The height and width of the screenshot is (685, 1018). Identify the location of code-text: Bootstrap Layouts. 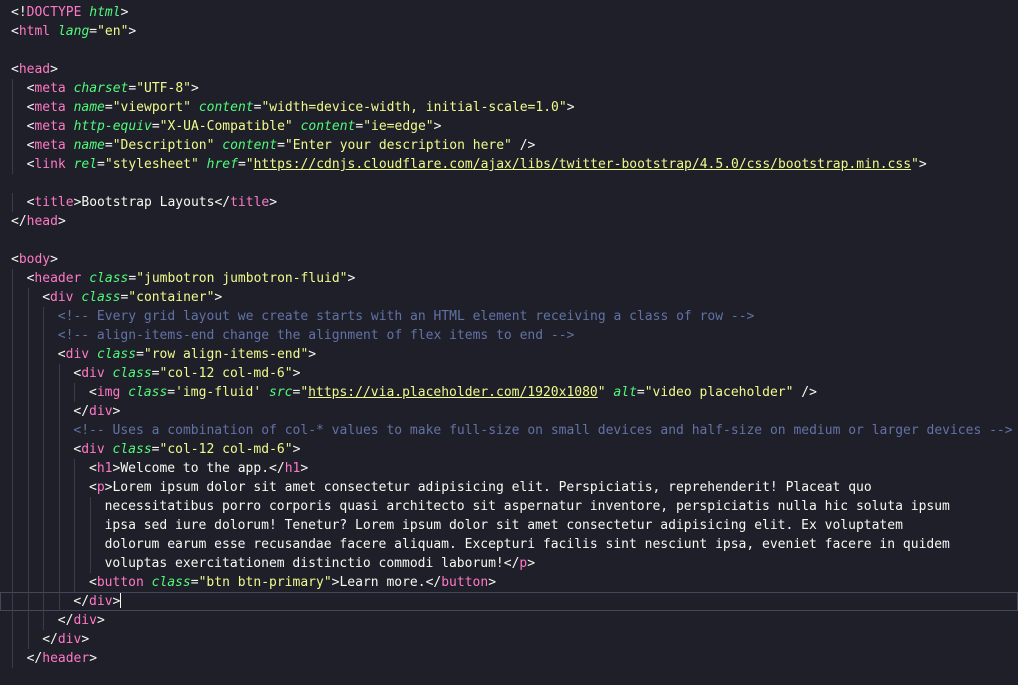
(148, 202).